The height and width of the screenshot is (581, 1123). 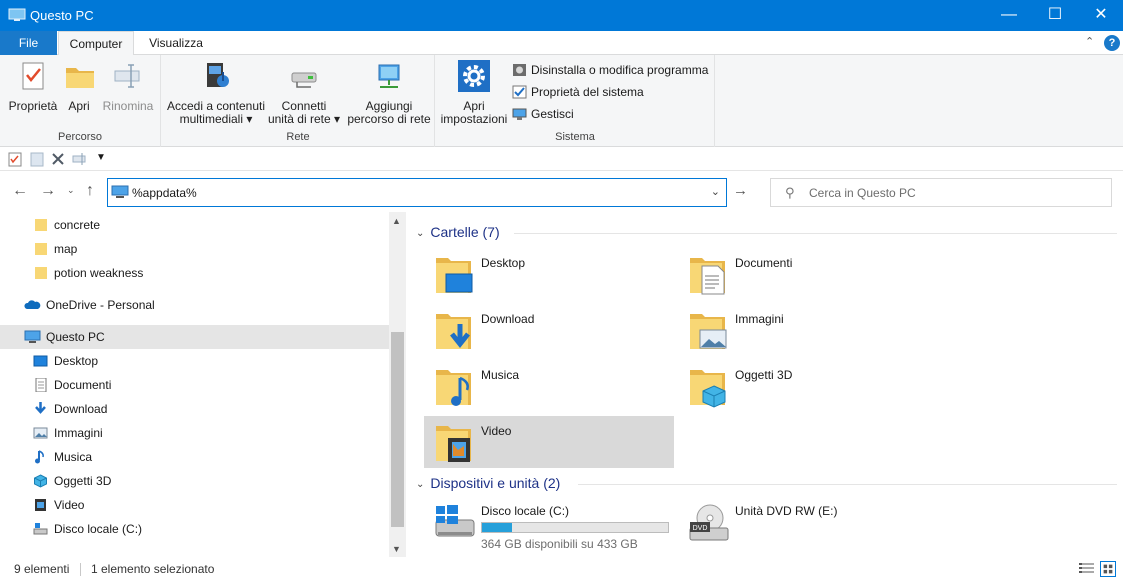 I want to click on svg-text: DVD, so click(x=700, y=528).